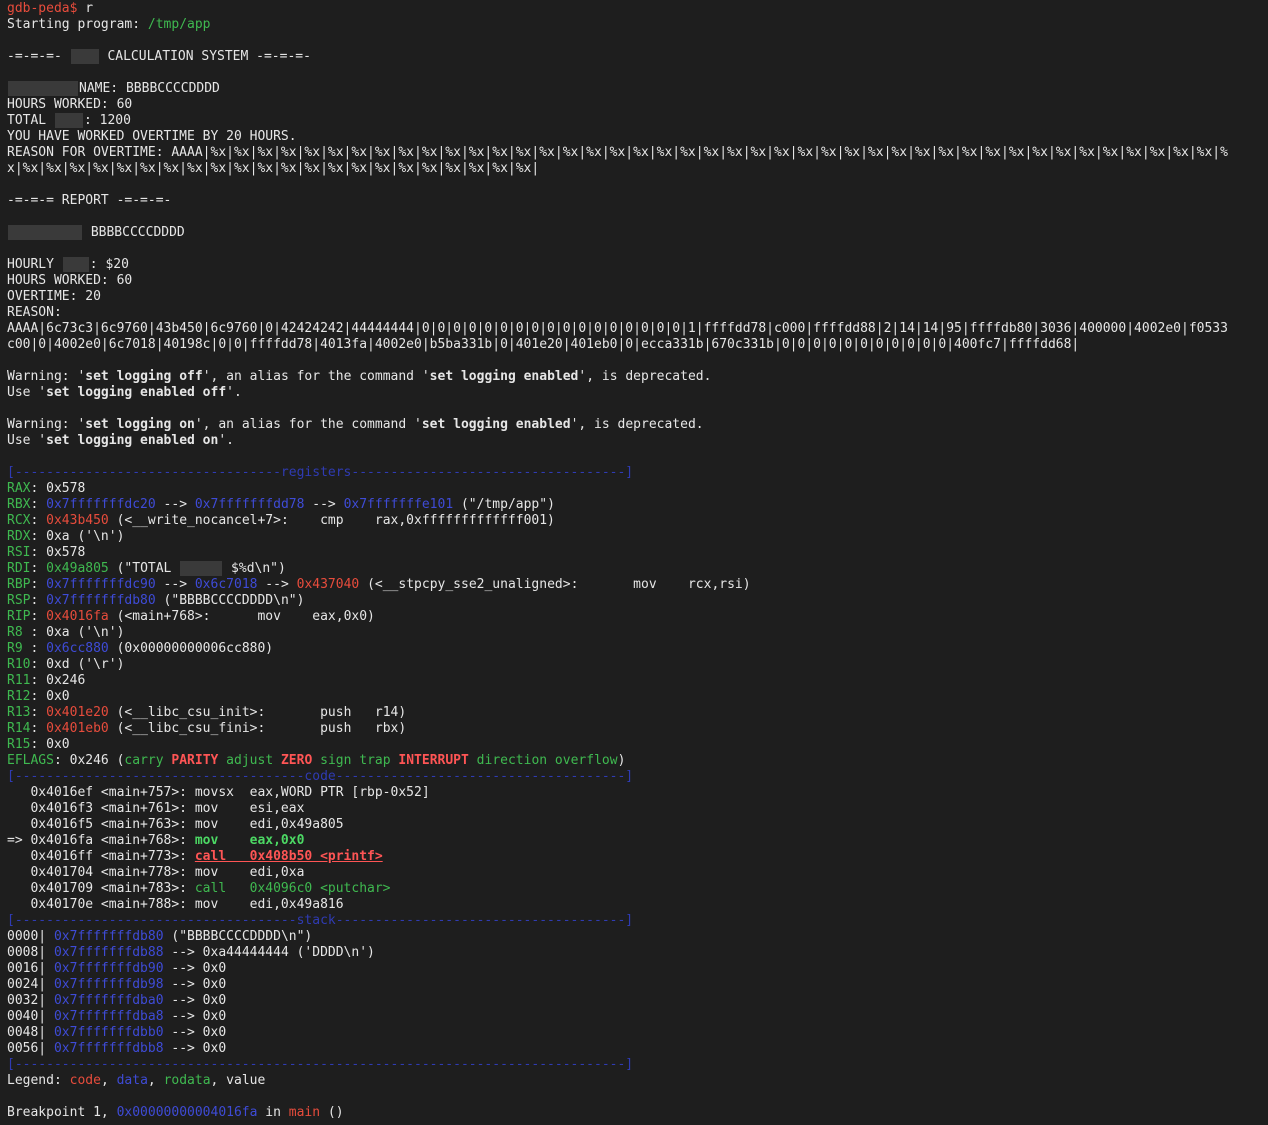 This screenshot has height=1125, width=1268. Describe the element at coordinates (249, 840) in the screenshot. I see `terminal-text: mov eax,0x0` at that location.